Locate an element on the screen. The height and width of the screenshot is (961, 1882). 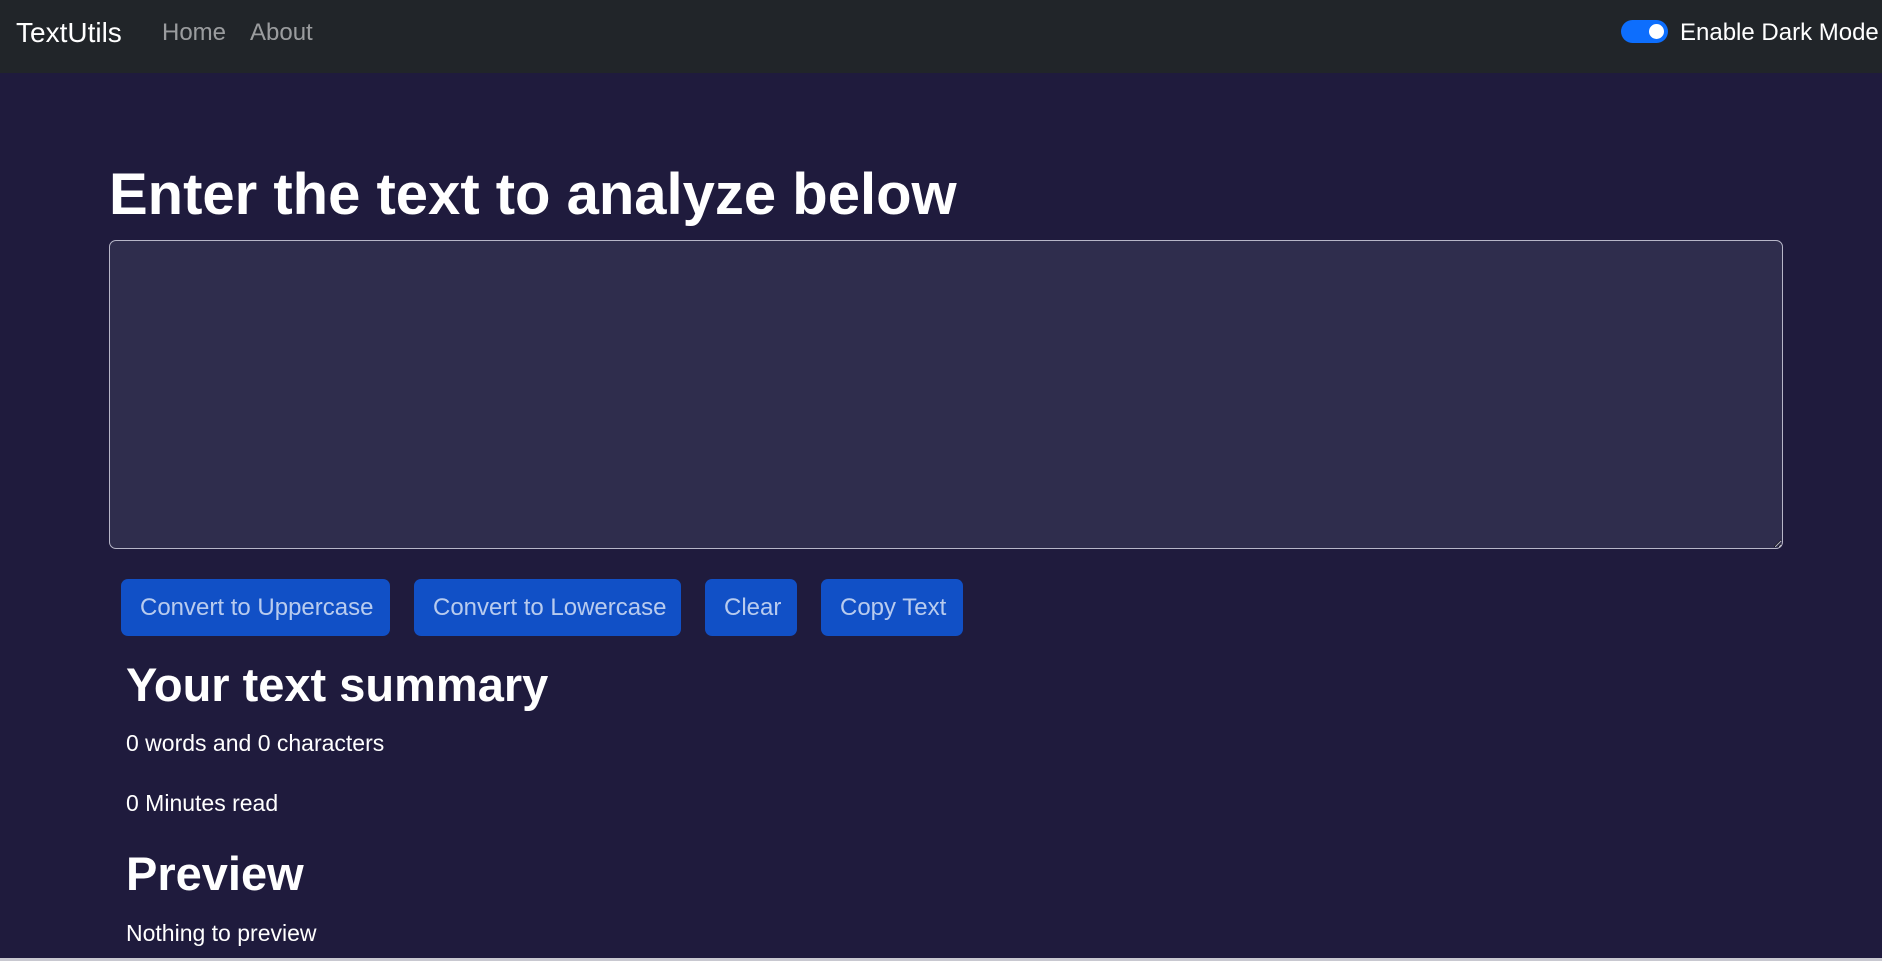
preview-title: Preview is located at coordinates (215, 873).